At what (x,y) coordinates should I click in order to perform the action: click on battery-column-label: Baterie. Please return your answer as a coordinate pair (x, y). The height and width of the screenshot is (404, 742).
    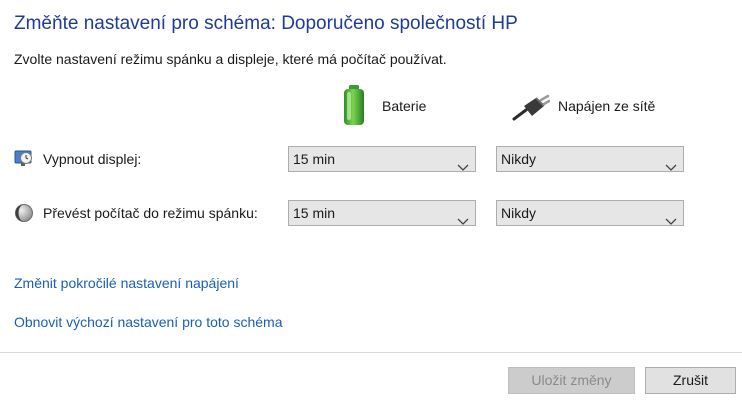
    Looking at the image, I should click on (404, 106).